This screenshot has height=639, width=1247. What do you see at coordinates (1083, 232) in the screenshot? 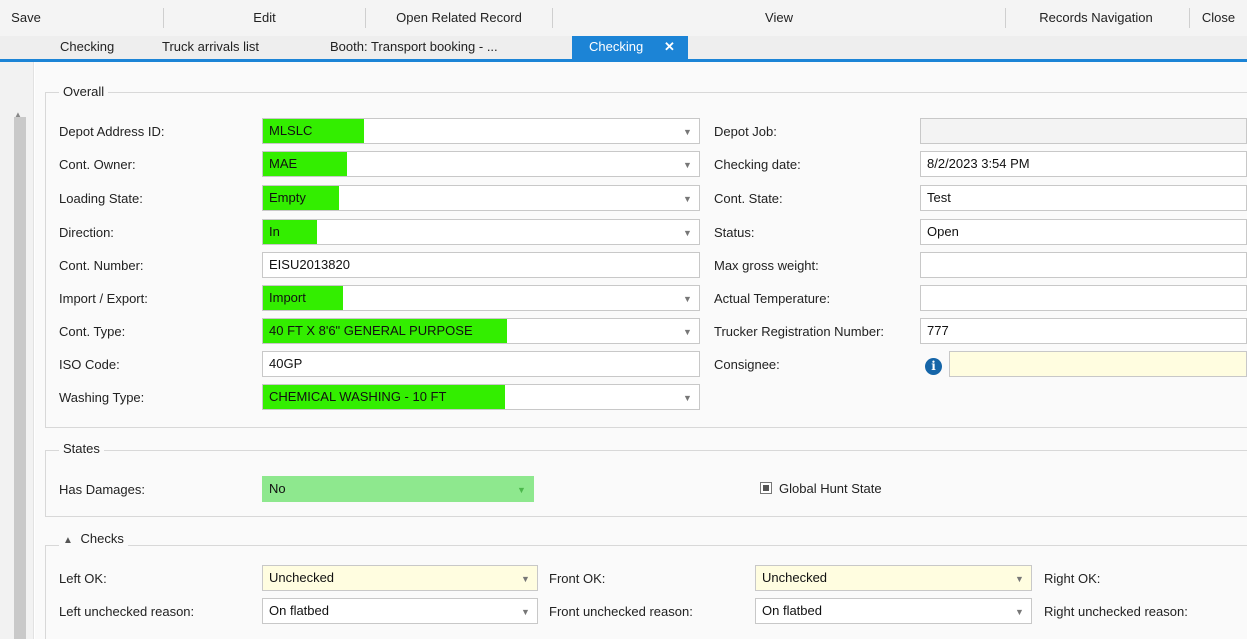
I see `status-field: Open` at bounding box center [1083, 232].